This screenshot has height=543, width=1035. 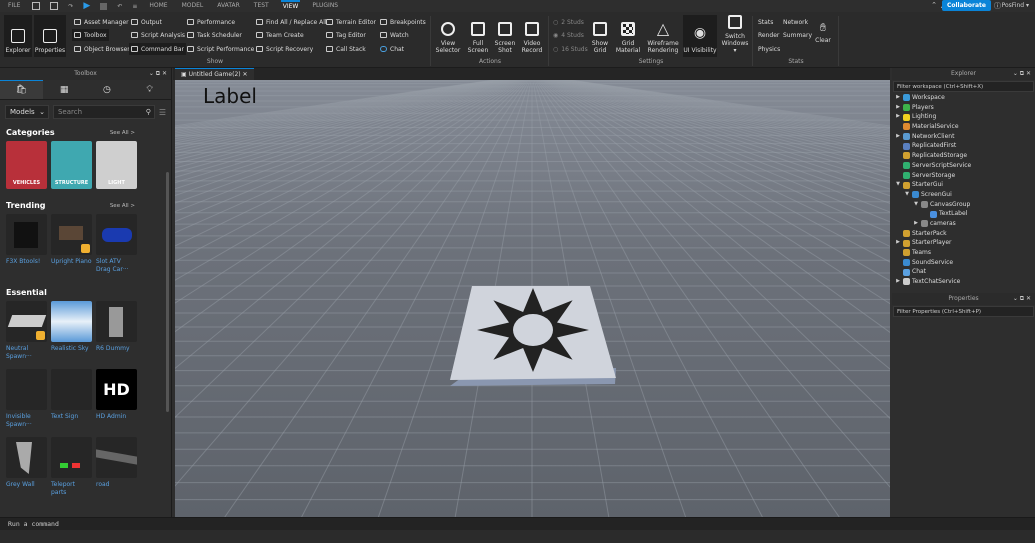 I want to click on show-grid-button: Show Grid, so click(x=600, y=36).